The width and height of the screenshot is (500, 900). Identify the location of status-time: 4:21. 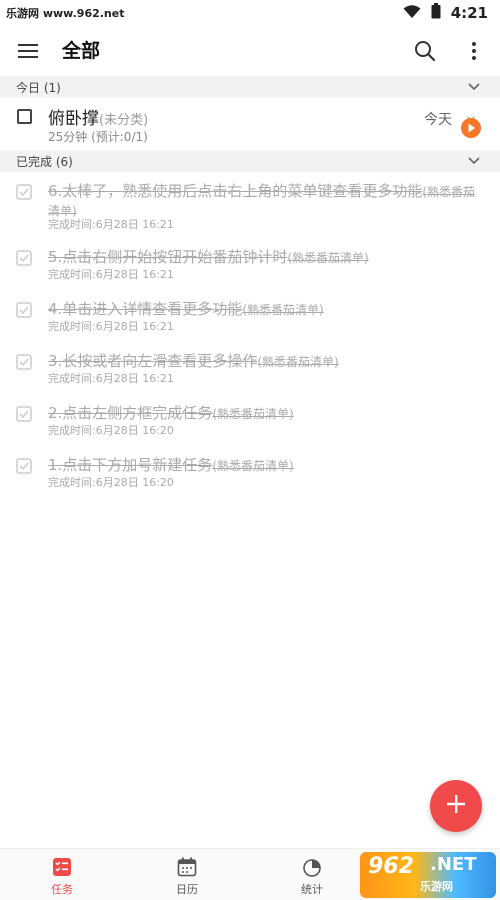
(469, 13).